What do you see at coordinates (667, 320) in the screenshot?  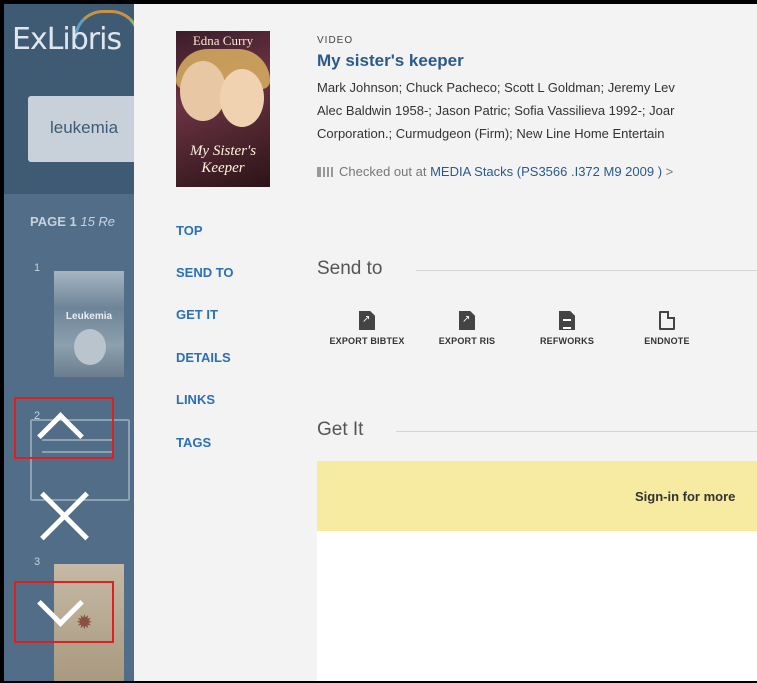 I see `document-outline-icon` at bounding box center [667, 320].